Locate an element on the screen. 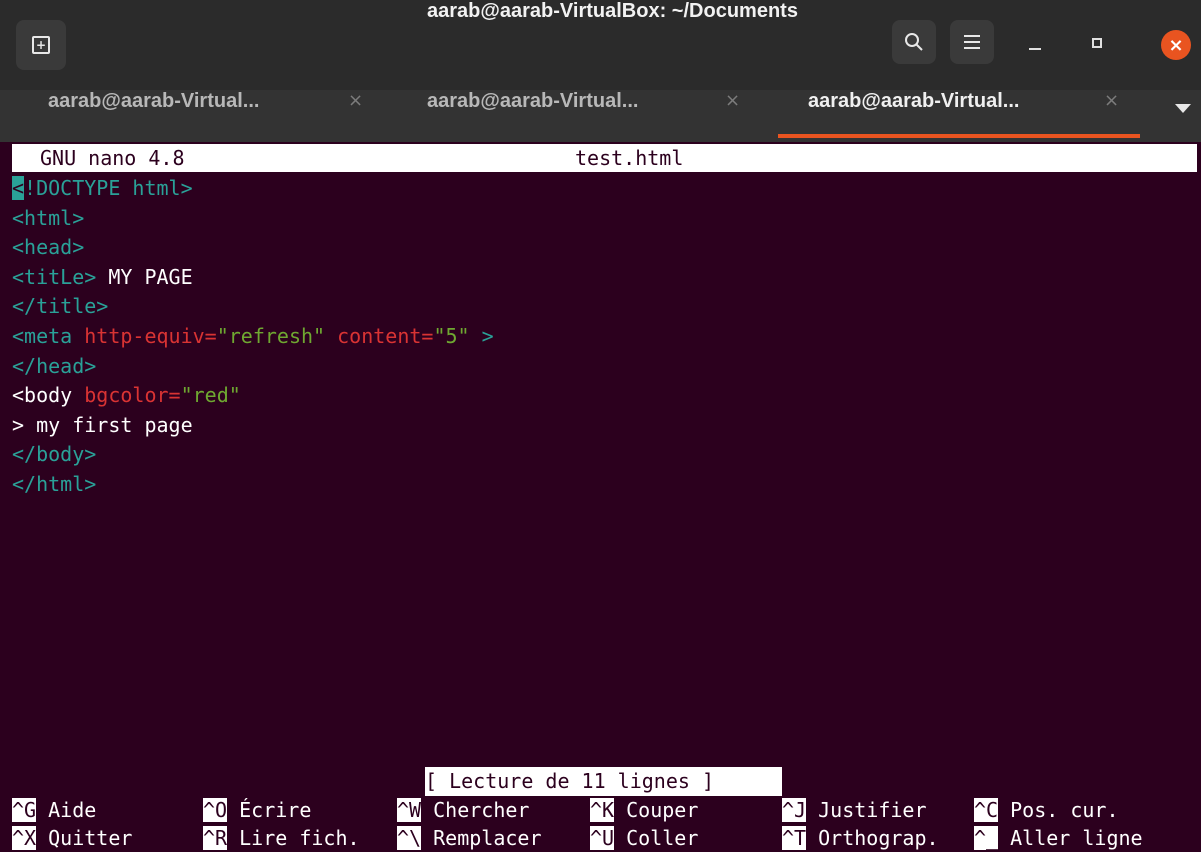 The image size is (1201, 852). shortcut-item: ^_ Aller ligne is located at coordinates (1058, 838).